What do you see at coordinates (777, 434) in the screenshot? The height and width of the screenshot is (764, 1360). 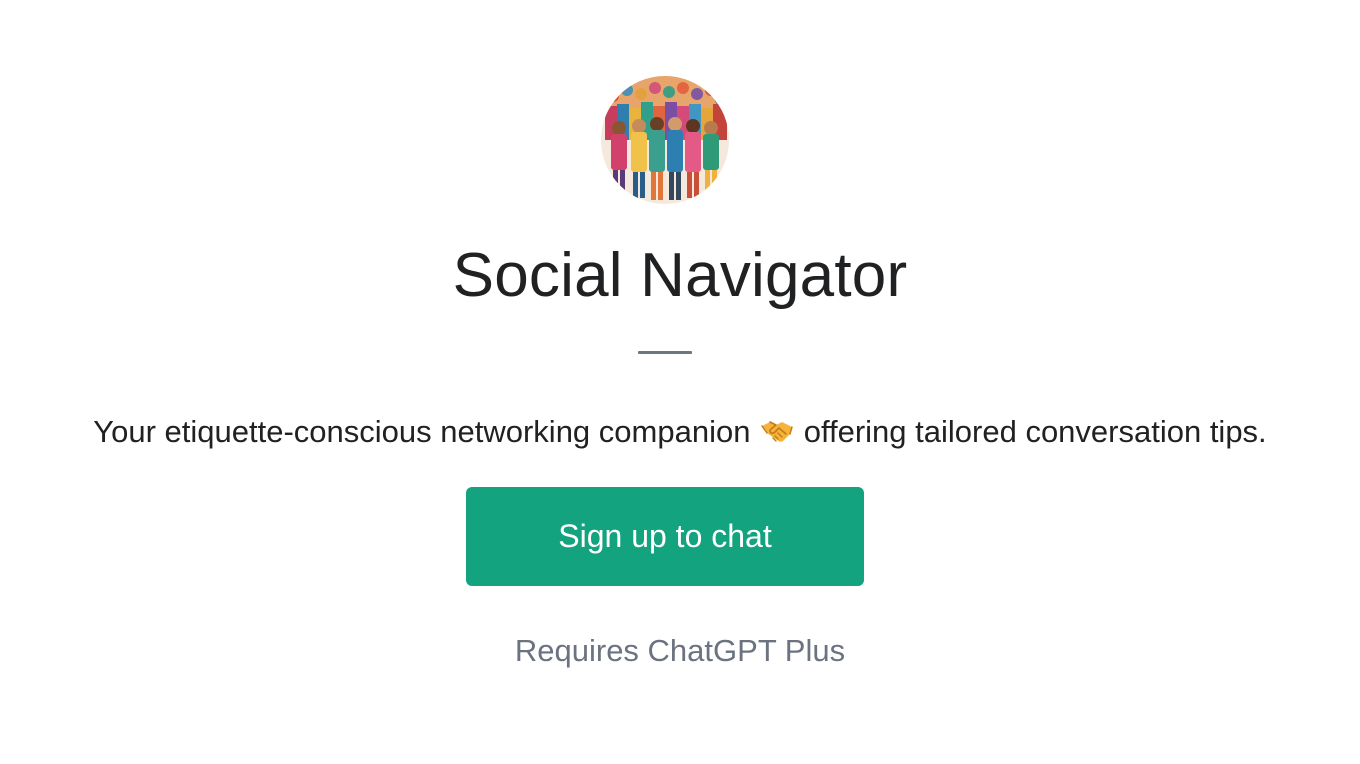 I see `handshake-icon` at bounding box center [777, 434].